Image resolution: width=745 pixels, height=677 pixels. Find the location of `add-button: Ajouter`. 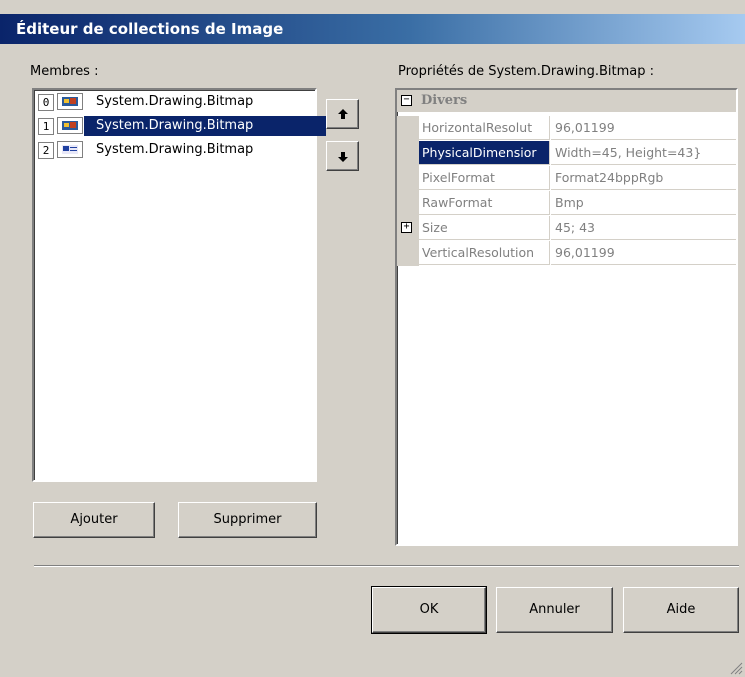

add-button: Ajouter is located at coordinates (94, 520).